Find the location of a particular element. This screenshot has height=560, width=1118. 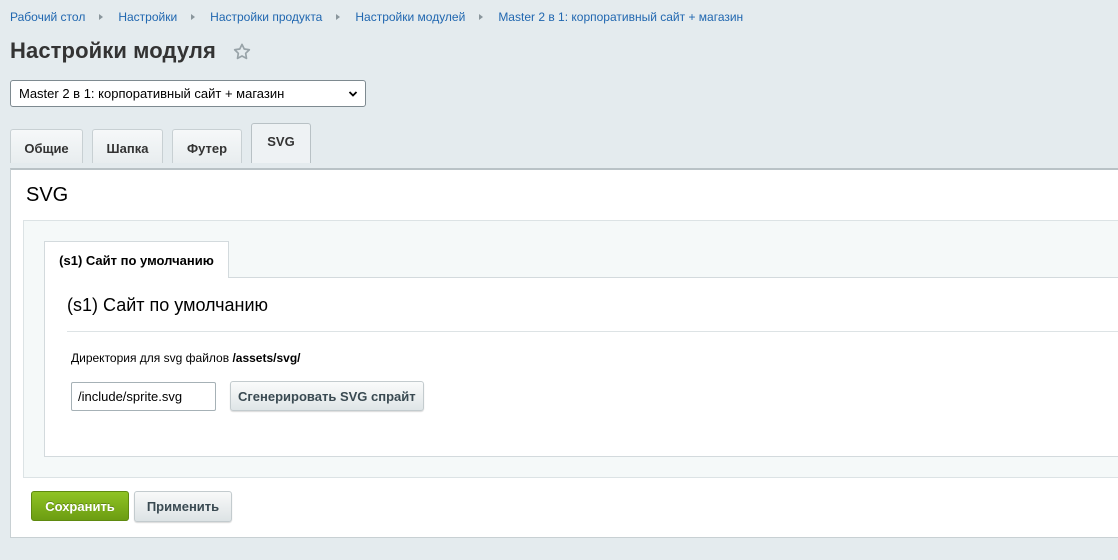

page-title: Настройки модуля is located at coordinates (113, 50).